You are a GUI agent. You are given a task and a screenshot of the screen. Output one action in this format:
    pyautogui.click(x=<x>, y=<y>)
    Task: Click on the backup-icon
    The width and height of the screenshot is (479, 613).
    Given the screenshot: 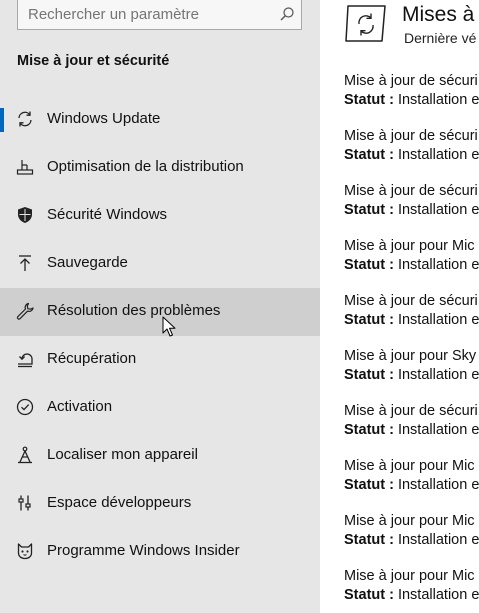 What is the action you would take?
    pyautogui.click(x=25, y=263)
    